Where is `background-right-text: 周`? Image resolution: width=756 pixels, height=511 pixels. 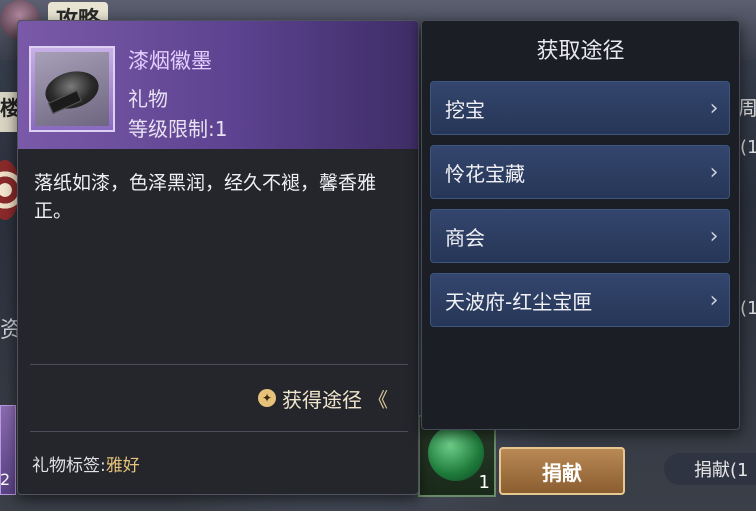 background-right-text: 周 is located at coordinates (747, 108).